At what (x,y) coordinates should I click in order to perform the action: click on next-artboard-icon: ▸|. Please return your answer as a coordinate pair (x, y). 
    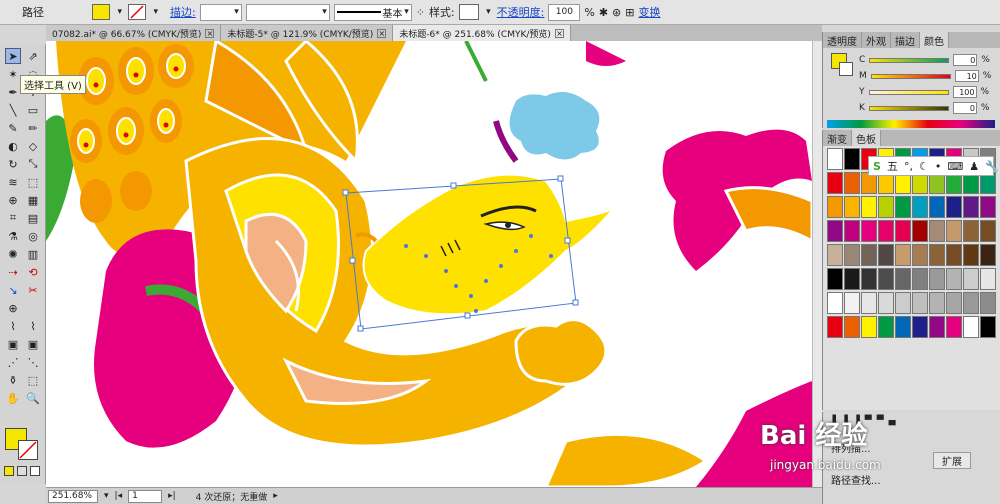
    Looking at the image, I should click on (172, 496).